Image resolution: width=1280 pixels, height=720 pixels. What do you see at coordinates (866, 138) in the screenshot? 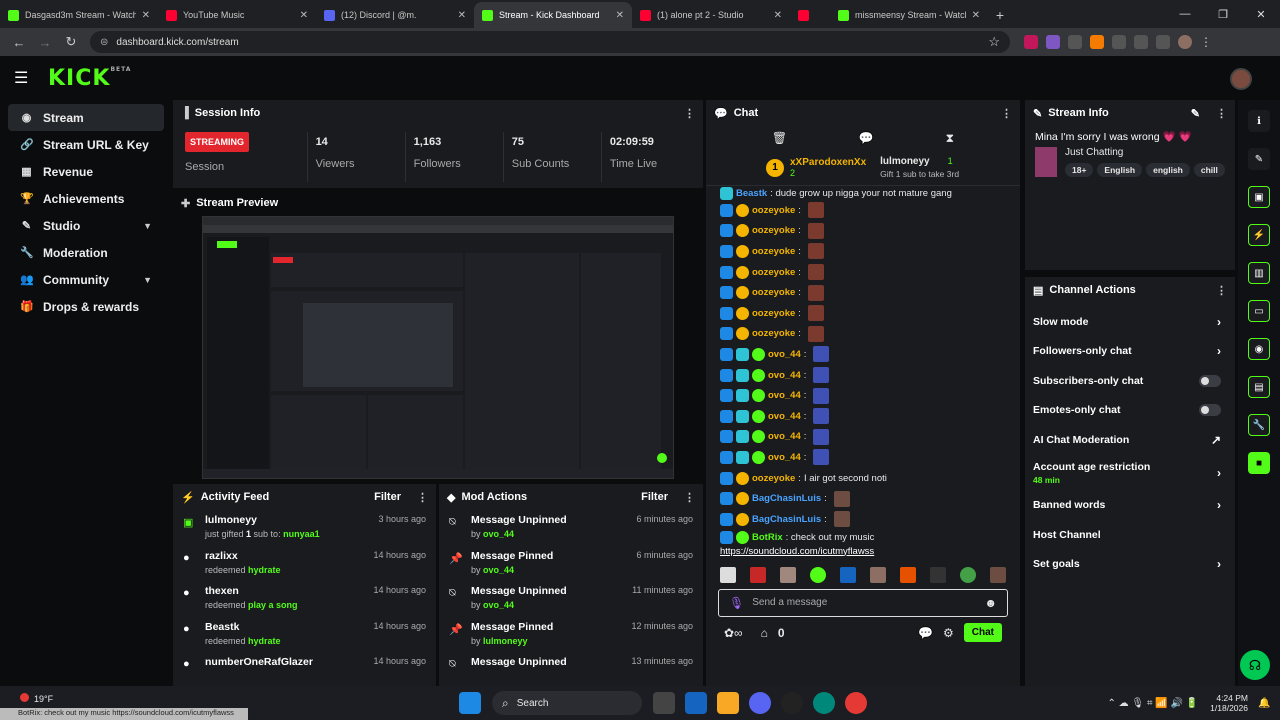
I see `chat-bubble-icon: 💬` at bounding box center [866, 138].